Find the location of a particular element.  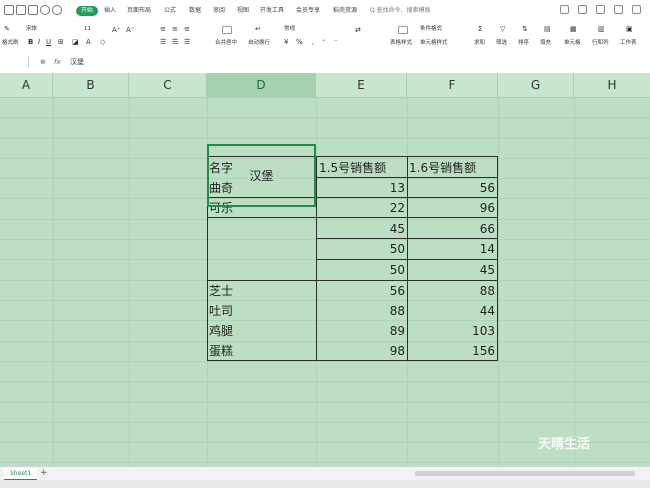

worksheet-icon: ▣ is located at coordinates (629, 29).